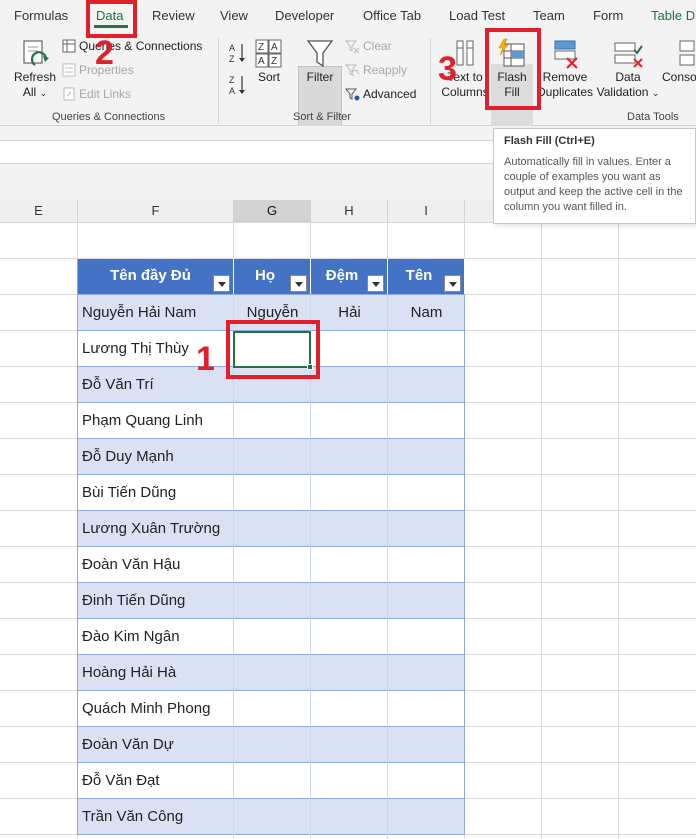 The width and height of the screenshot is (696, 839). Describe the element at coordinates (608, 15) in the screenshot. I see `tab-form: Form` at that location.